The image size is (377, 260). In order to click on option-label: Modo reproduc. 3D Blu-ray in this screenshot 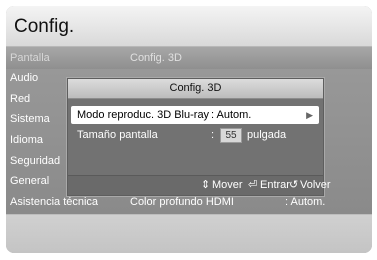, I will do `click(143, 115)`.